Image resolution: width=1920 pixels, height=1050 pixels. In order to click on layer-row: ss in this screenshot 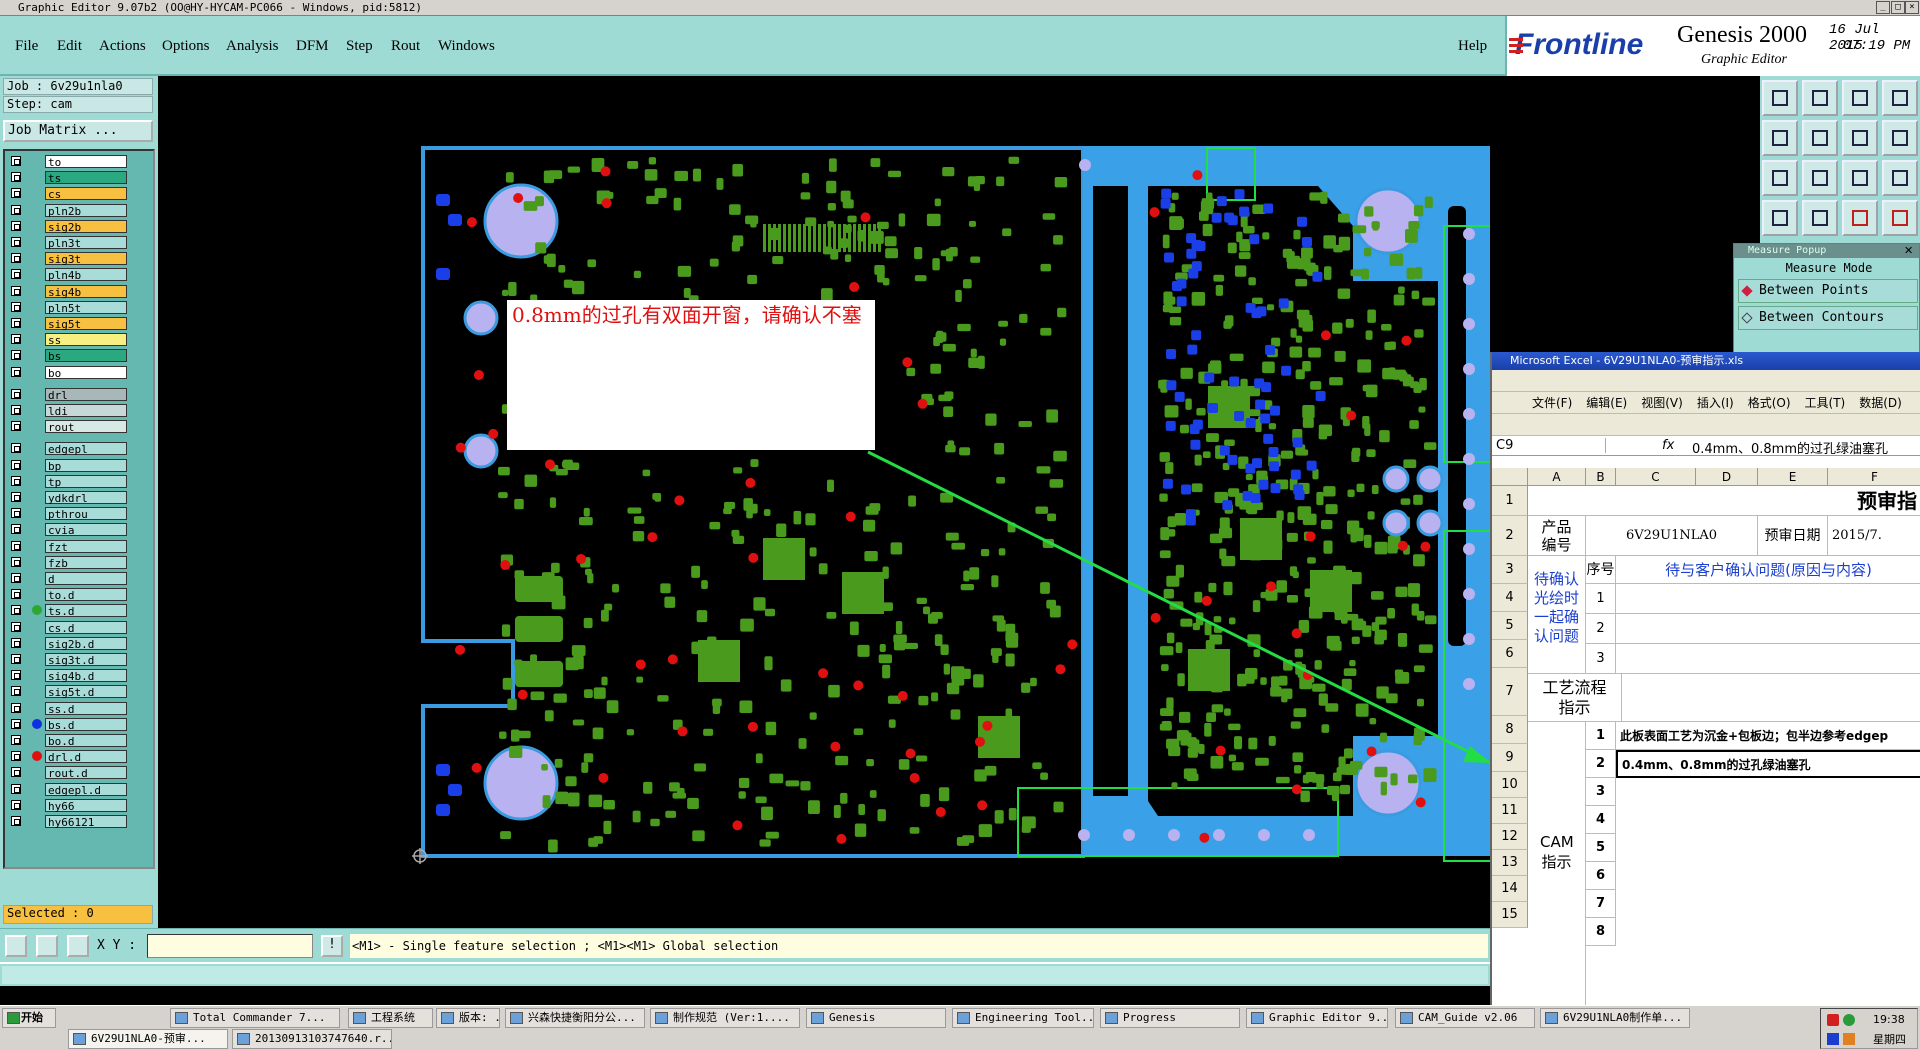, I will do `click(79, 339)`.